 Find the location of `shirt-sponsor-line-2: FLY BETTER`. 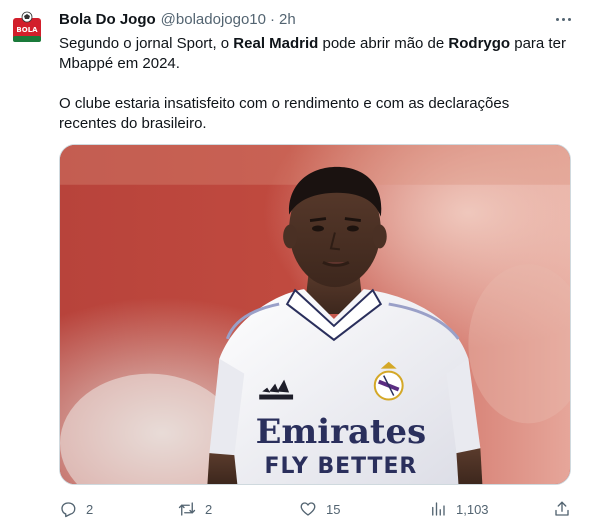

shirt-sponsor-line-2: FLY BETTER is located at coordinates (341, 466).